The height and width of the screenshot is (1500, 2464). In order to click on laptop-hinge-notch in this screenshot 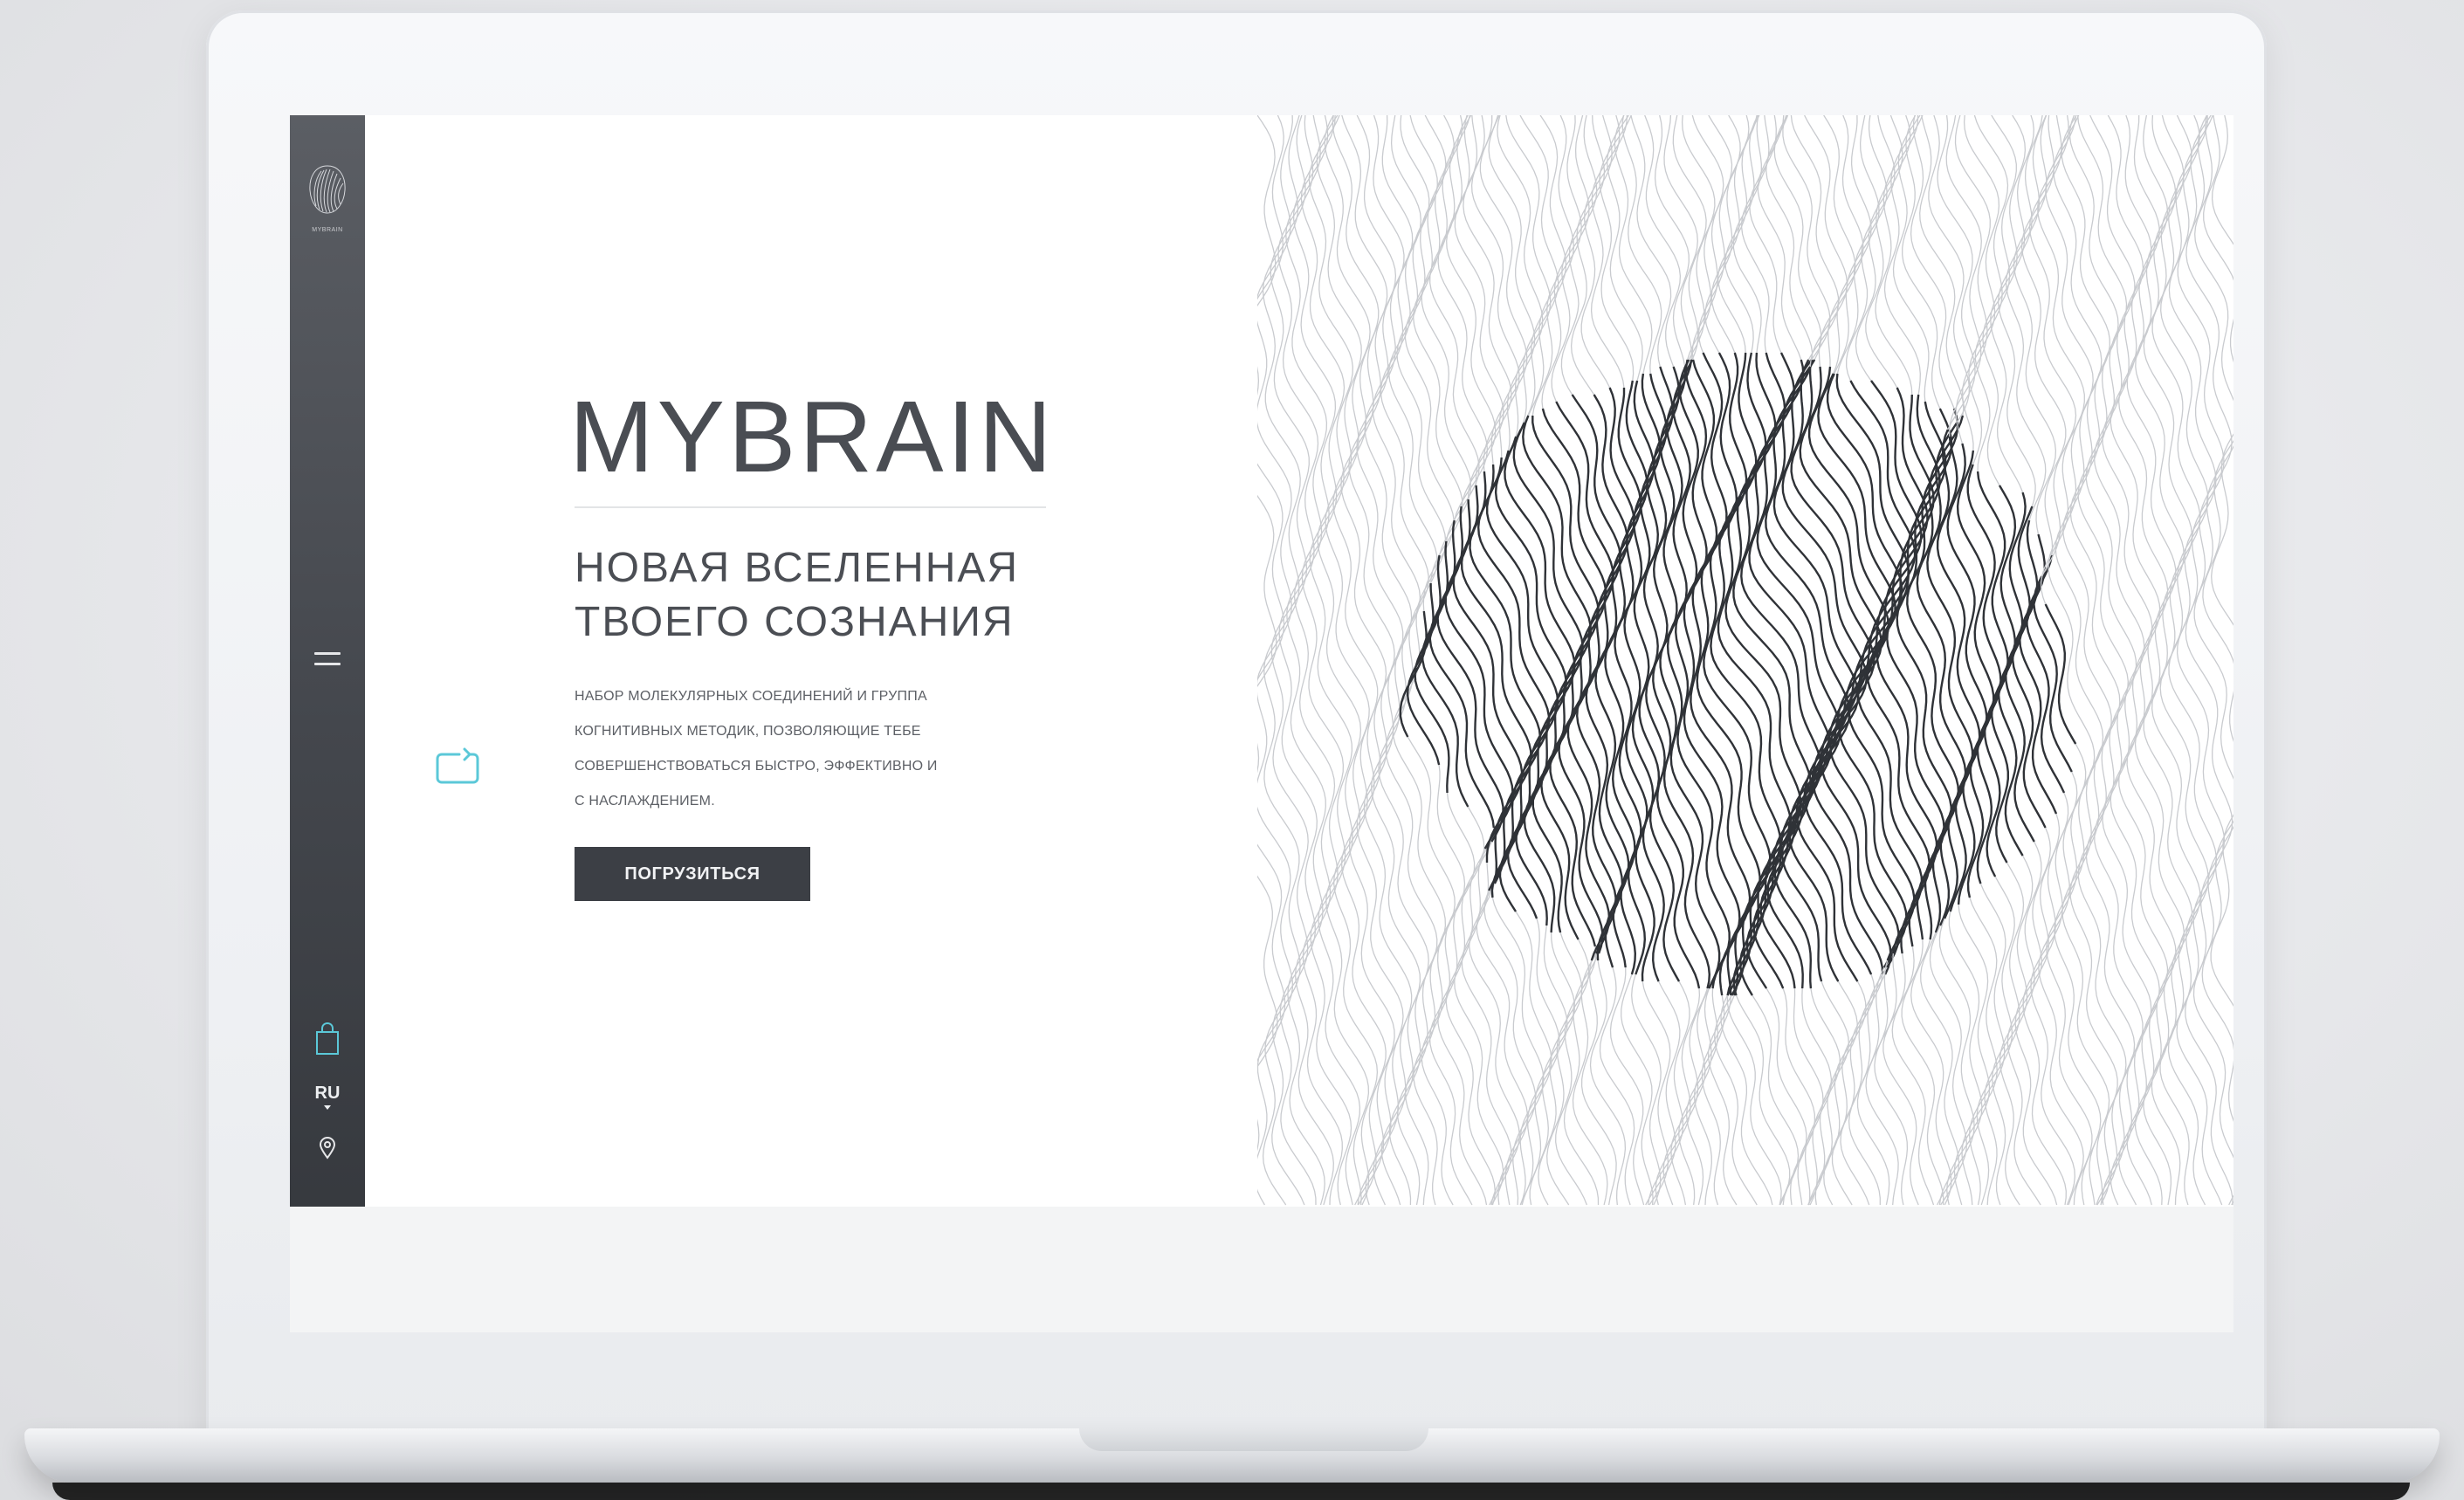, I will do `click(1253, 1439)`.